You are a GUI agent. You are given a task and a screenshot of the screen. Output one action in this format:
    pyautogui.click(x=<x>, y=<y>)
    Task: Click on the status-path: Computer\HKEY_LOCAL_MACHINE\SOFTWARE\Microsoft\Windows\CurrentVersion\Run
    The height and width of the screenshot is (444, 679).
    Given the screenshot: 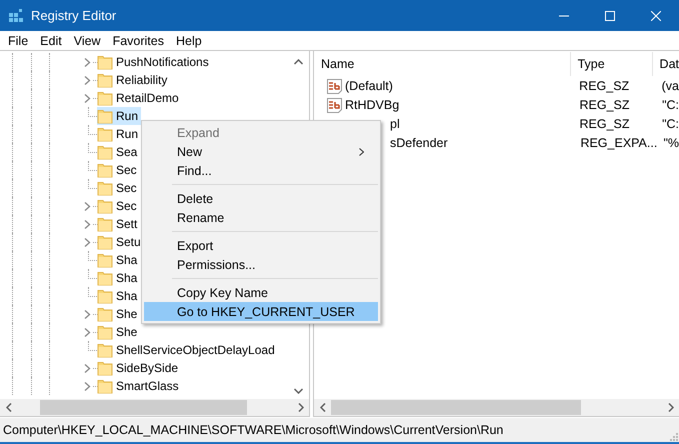 What is the action you would take?
    pyautogui.click(x=253, y=430)
    